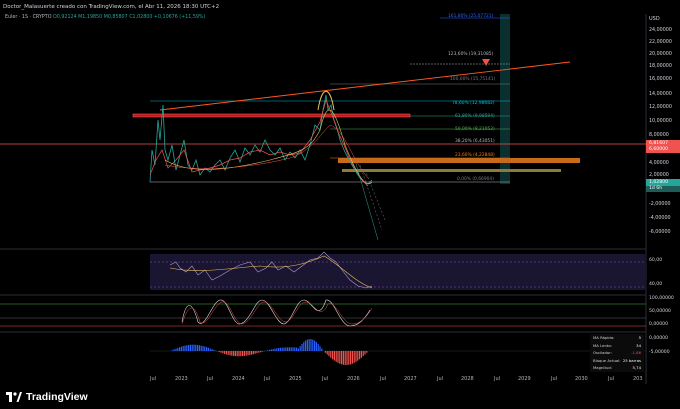  I want to click on price-tick: 2,00000, so click(659, 175).